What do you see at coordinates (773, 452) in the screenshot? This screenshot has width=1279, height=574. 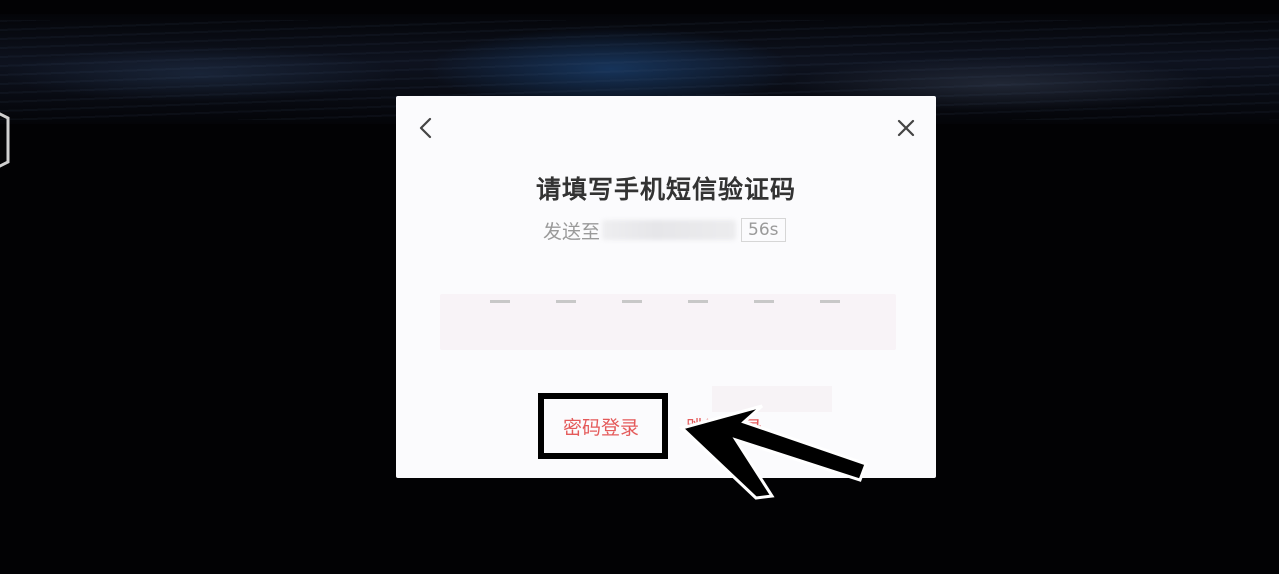 I see `arrow-icon` at bounding box center [773, 452].